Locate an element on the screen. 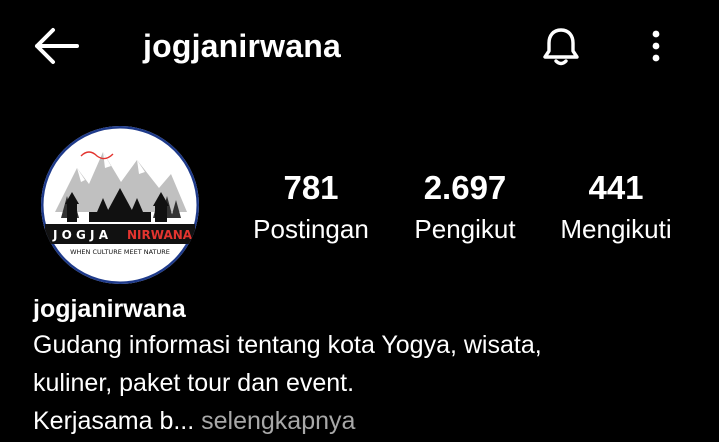 The height and width of the screenshot is (442, 719). bio-line-2: kuliner, paket tour dan event. is located at coordinates (194, 383).